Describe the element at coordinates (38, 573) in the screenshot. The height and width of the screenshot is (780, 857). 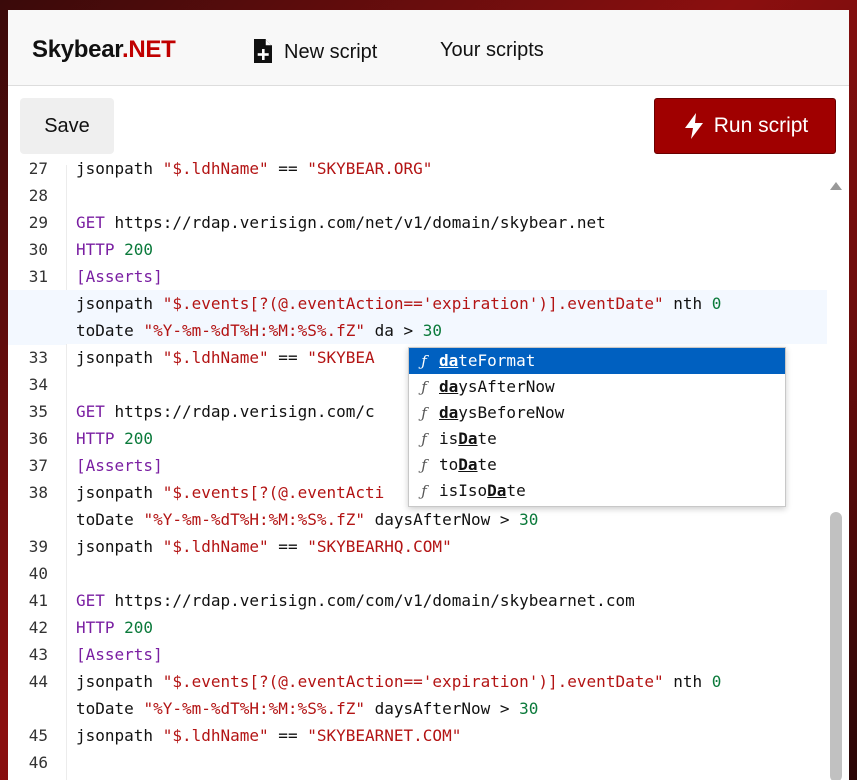
I see `line-number: 40` at that location.